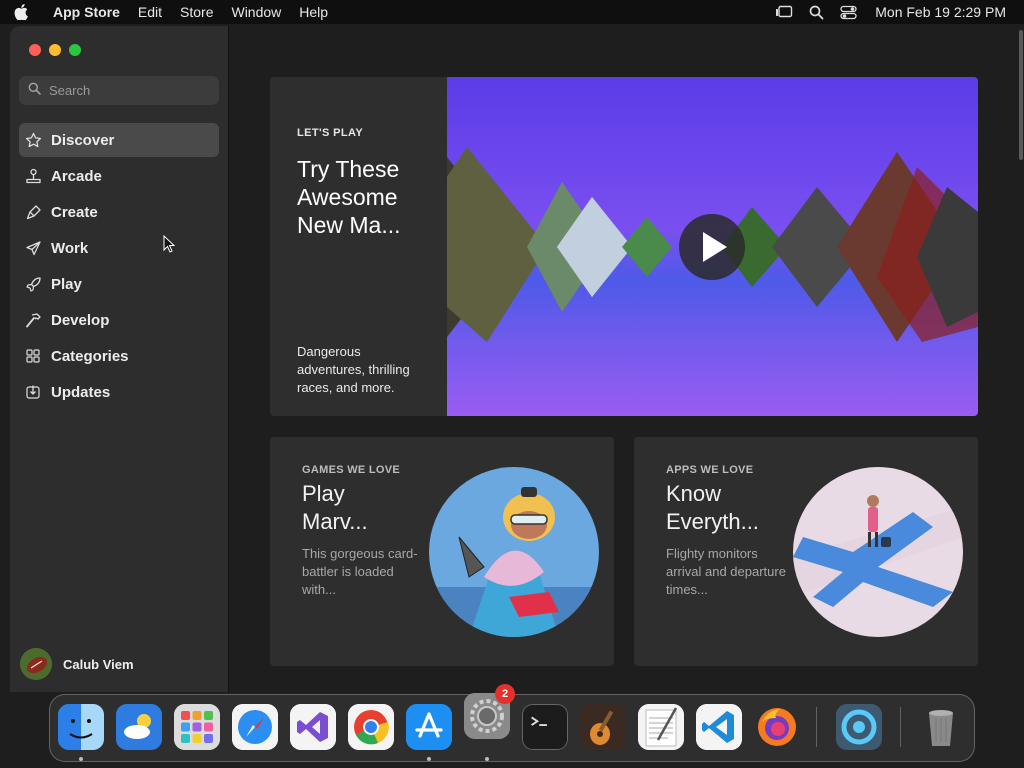 The width and height of the screenshot is (1024, 768). What do you see at coordinates (33, 212) in the screenshot?
I see `brush-icon` at bounding box center [33, 212].